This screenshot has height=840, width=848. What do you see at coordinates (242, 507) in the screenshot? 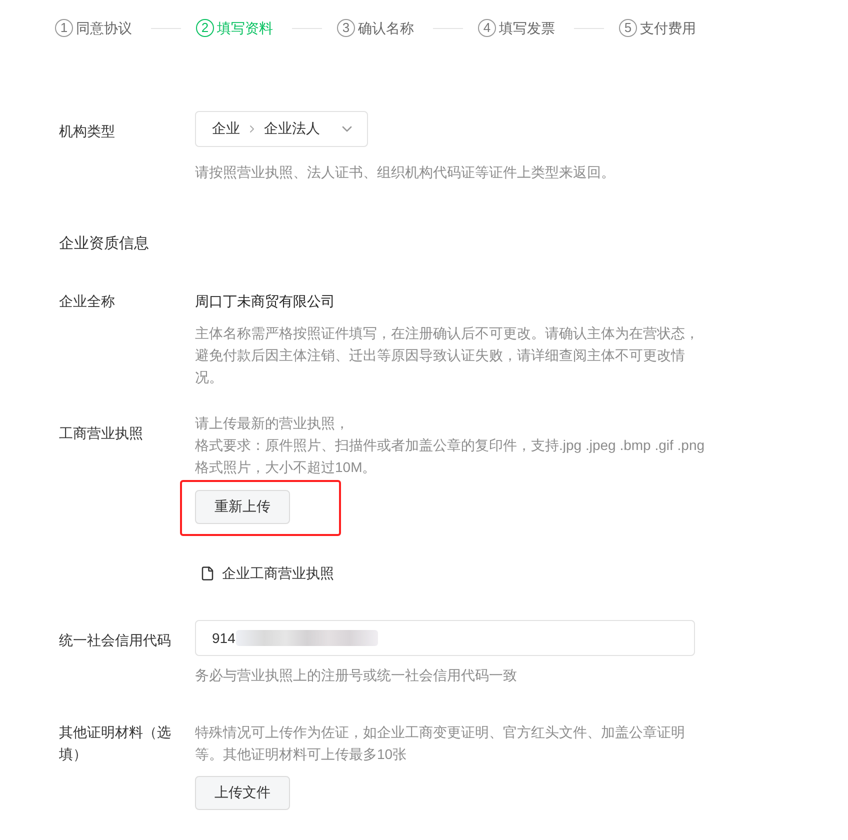
I see `reupload-button: 重新上传` at bounding box center [242, 507].